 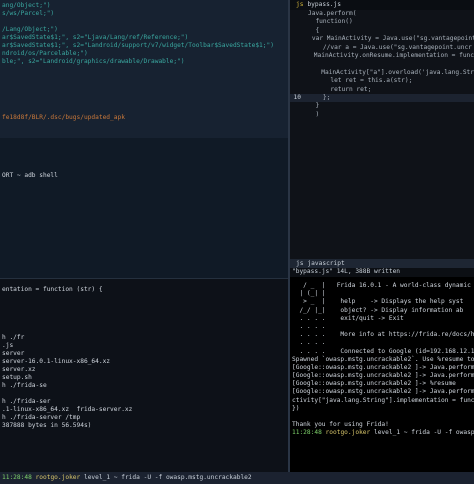 I want to click on terminal-line: h ./fr, so click(x=13, y=337).